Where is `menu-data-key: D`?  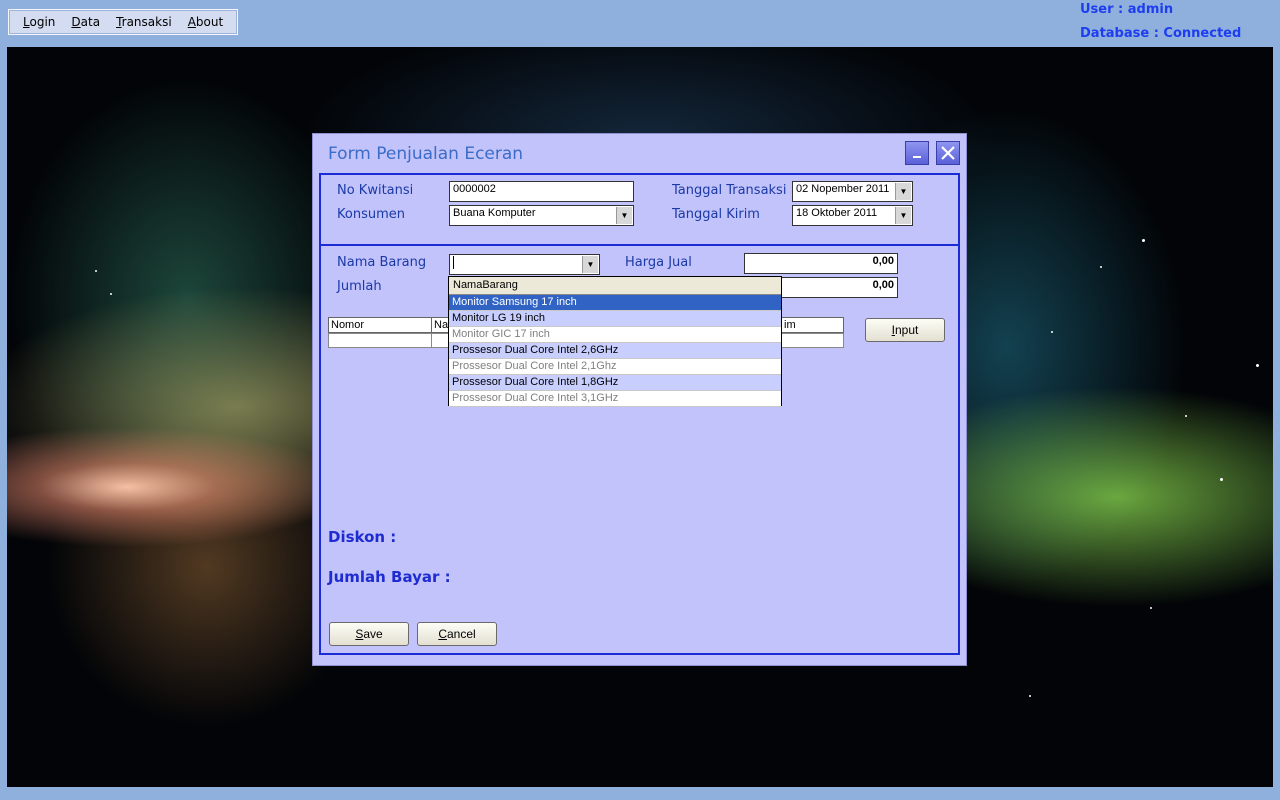 menu-data-key: D is located at coordinates (76, 22).